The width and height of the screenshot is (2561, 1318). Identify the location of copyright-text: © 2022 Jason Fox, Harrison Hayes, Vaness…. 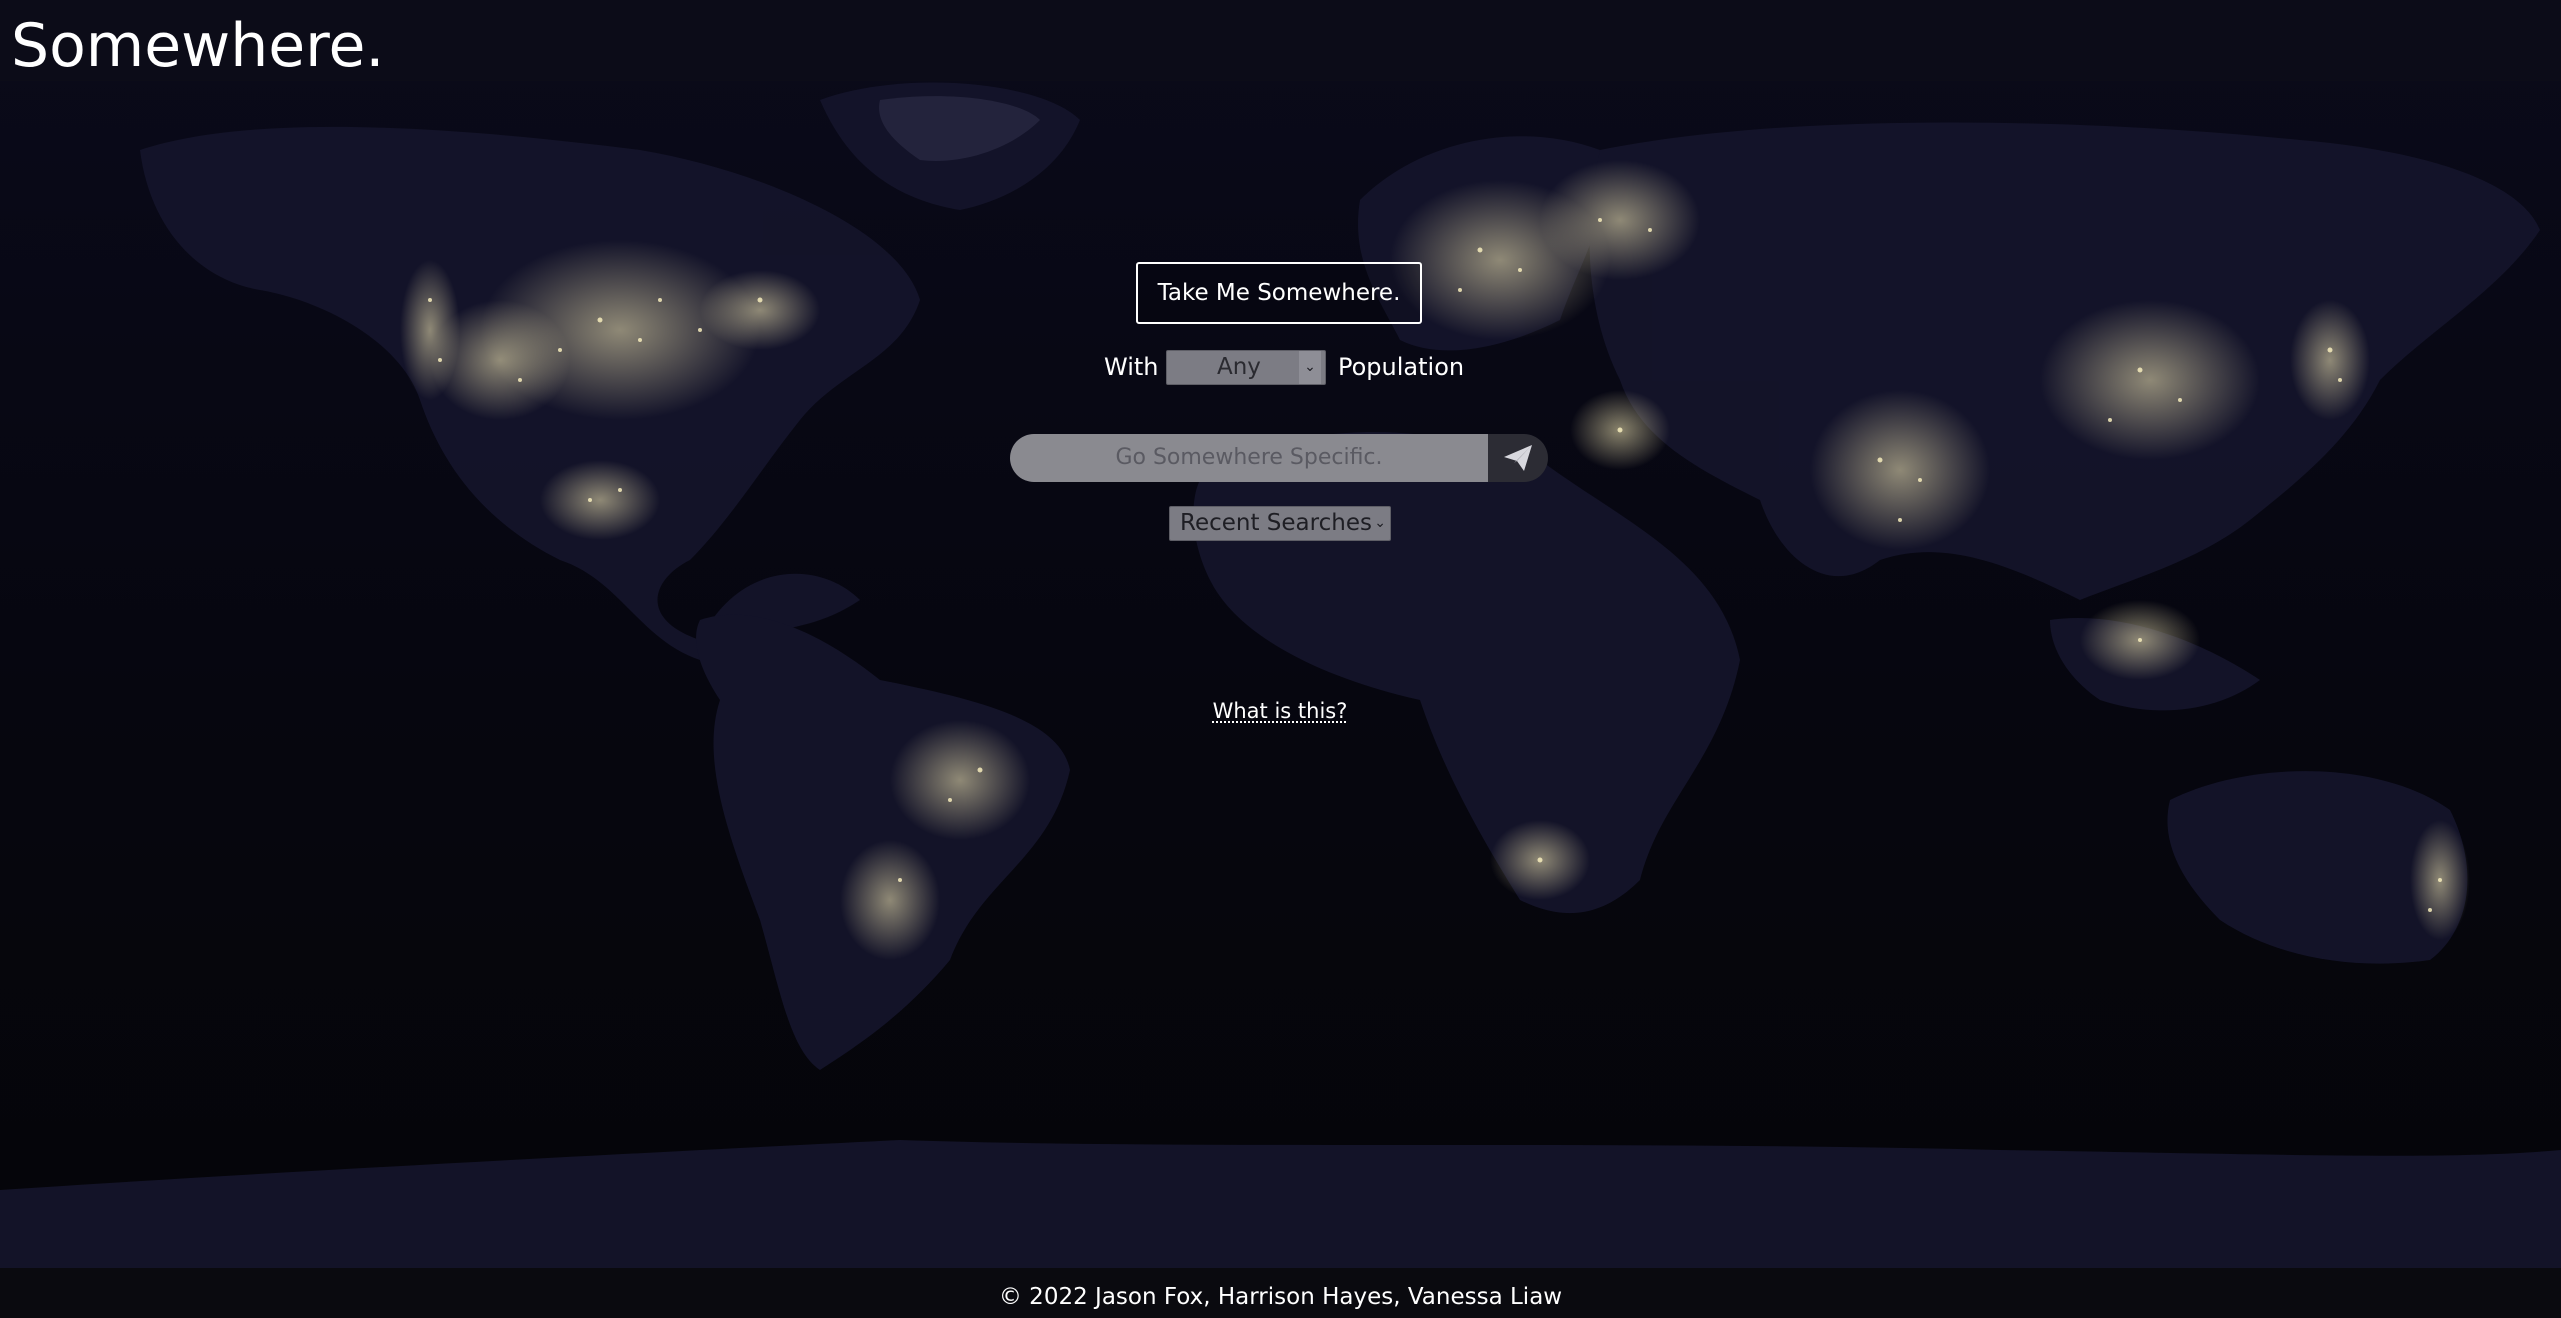
(1280, 1297).